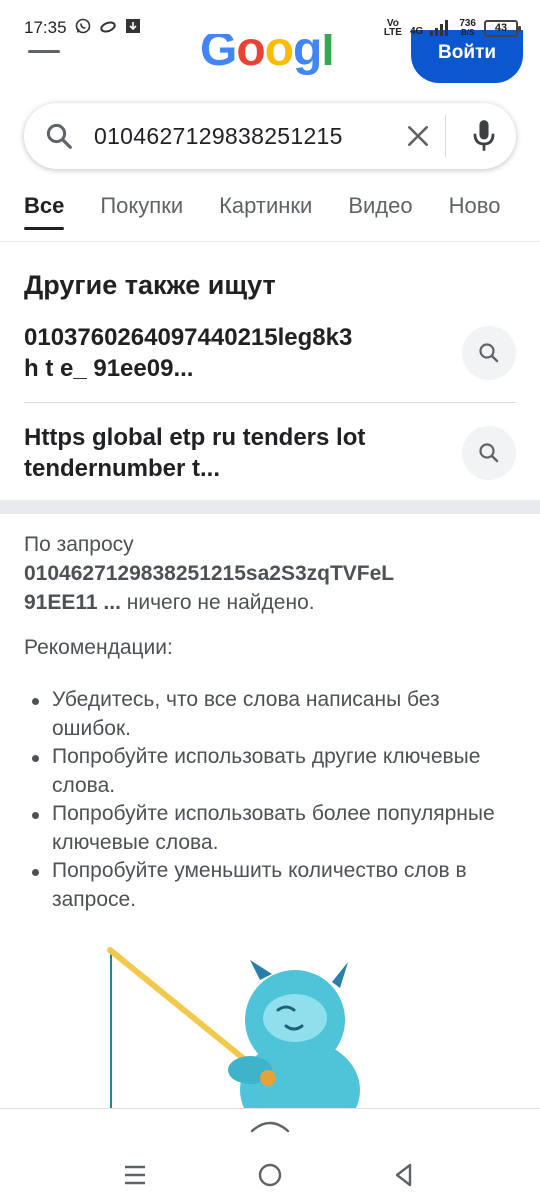  Describe the element at coordinates (217, 602) in the screenshot. I see `no-results-suffix: ничего не найдено.` at that location.